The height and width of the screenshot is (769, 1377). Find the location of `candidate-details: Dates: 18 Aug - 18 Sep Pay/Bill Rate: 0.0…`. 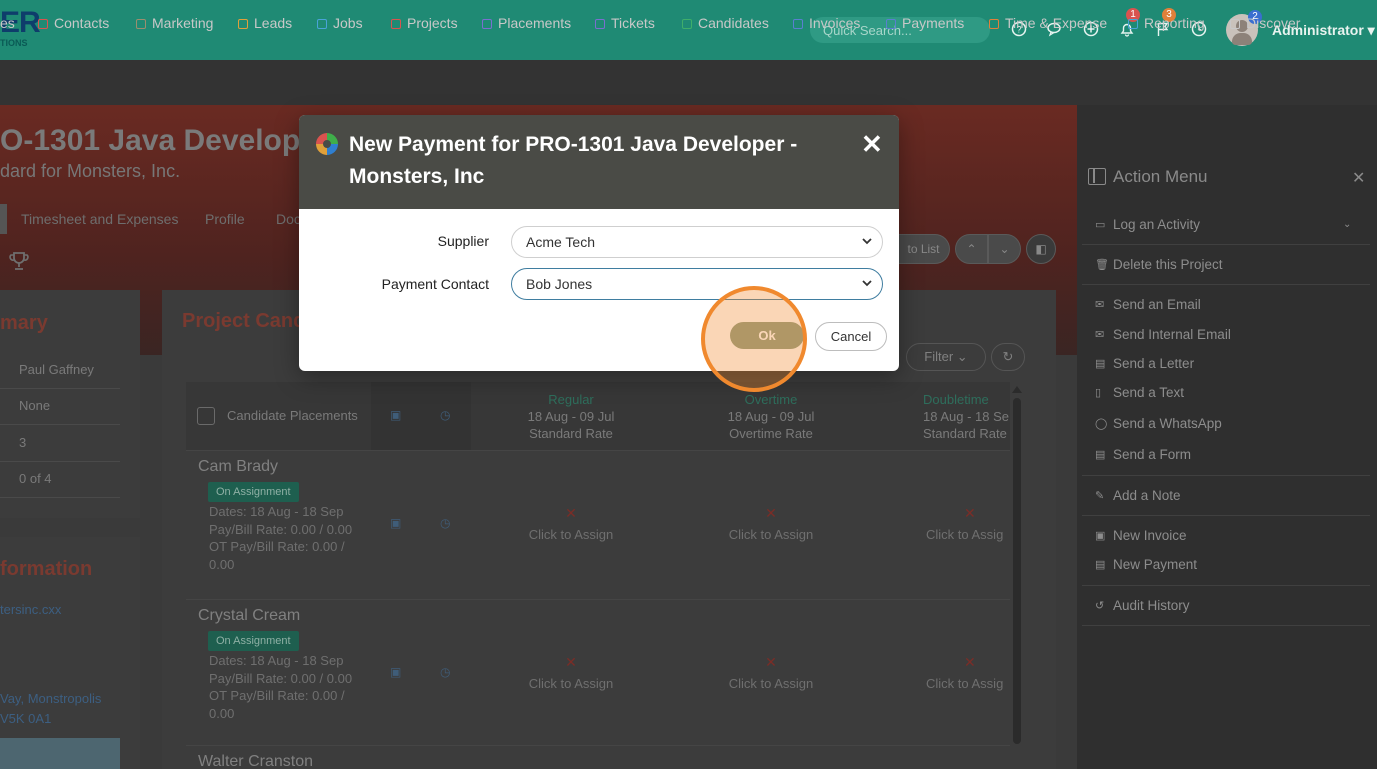

candidate-details: Dates: 18 Aug - 18 Sep Pay/Bill Rate: 0.0… is located at coordinates (284, 687).